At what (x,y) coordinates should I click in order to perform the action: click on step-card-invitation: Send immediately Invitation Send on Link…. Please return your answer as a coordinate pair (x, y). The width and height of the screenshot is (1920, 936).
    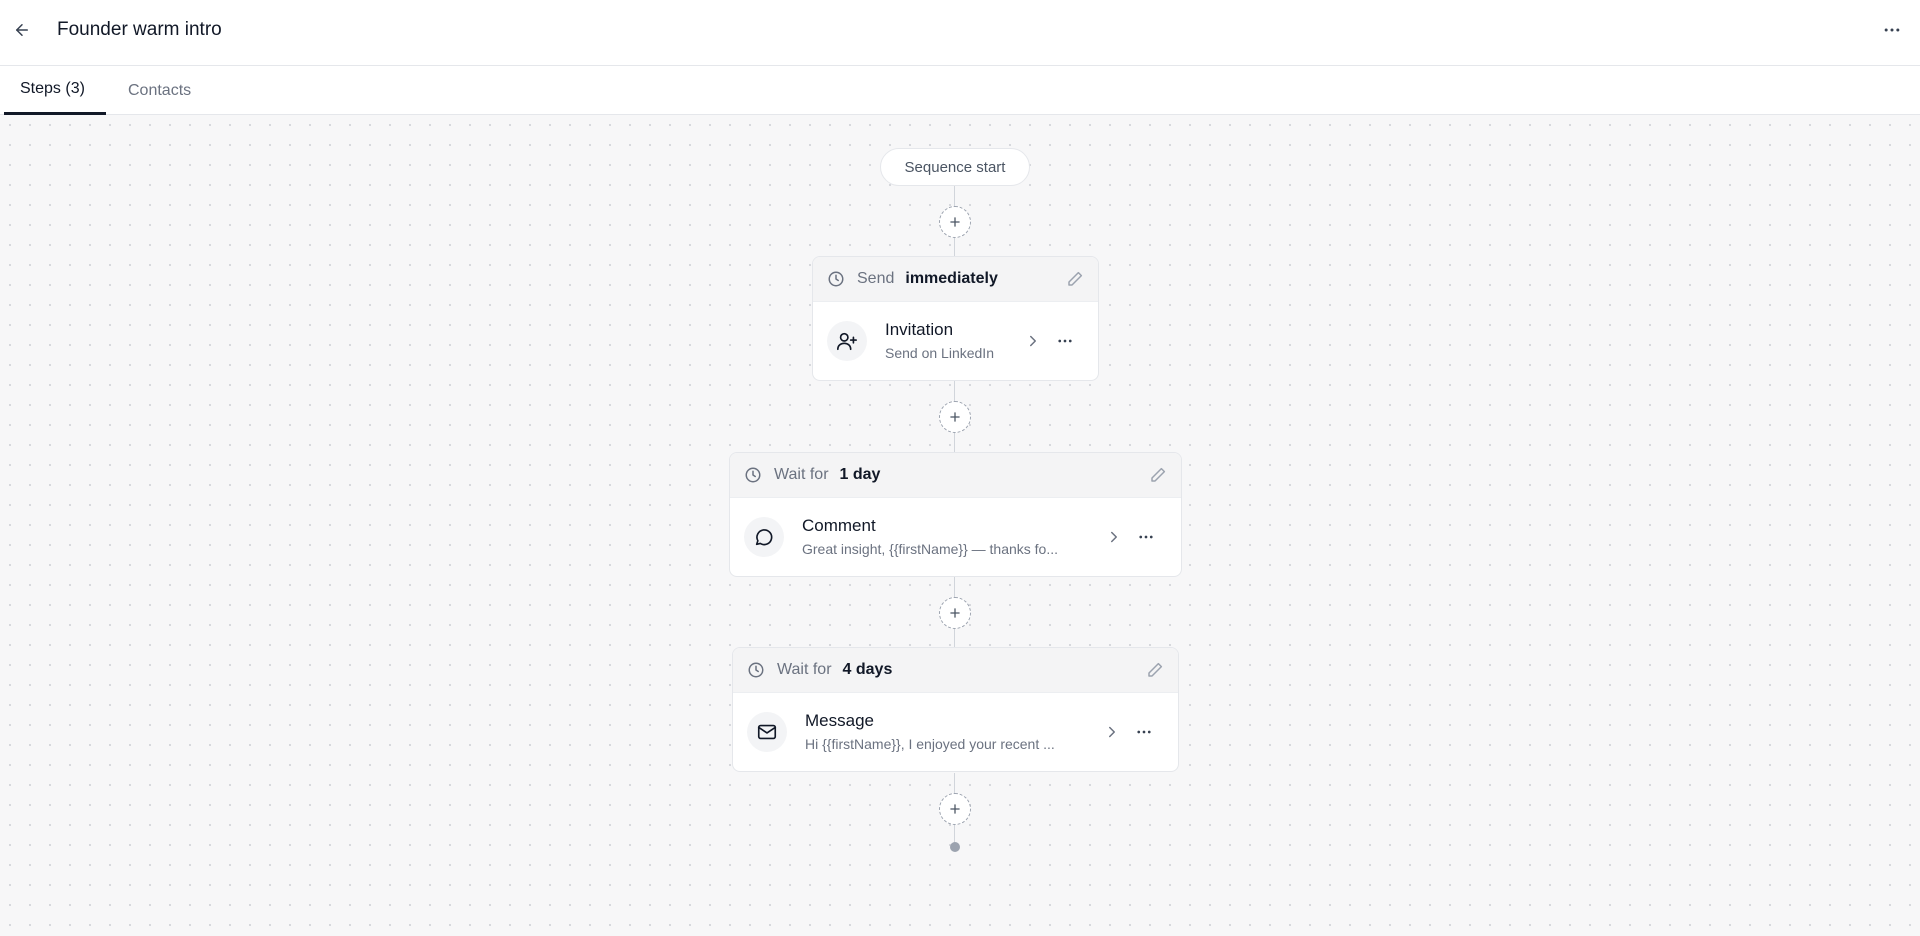
    Looking at the image, I should click on (955, 318).